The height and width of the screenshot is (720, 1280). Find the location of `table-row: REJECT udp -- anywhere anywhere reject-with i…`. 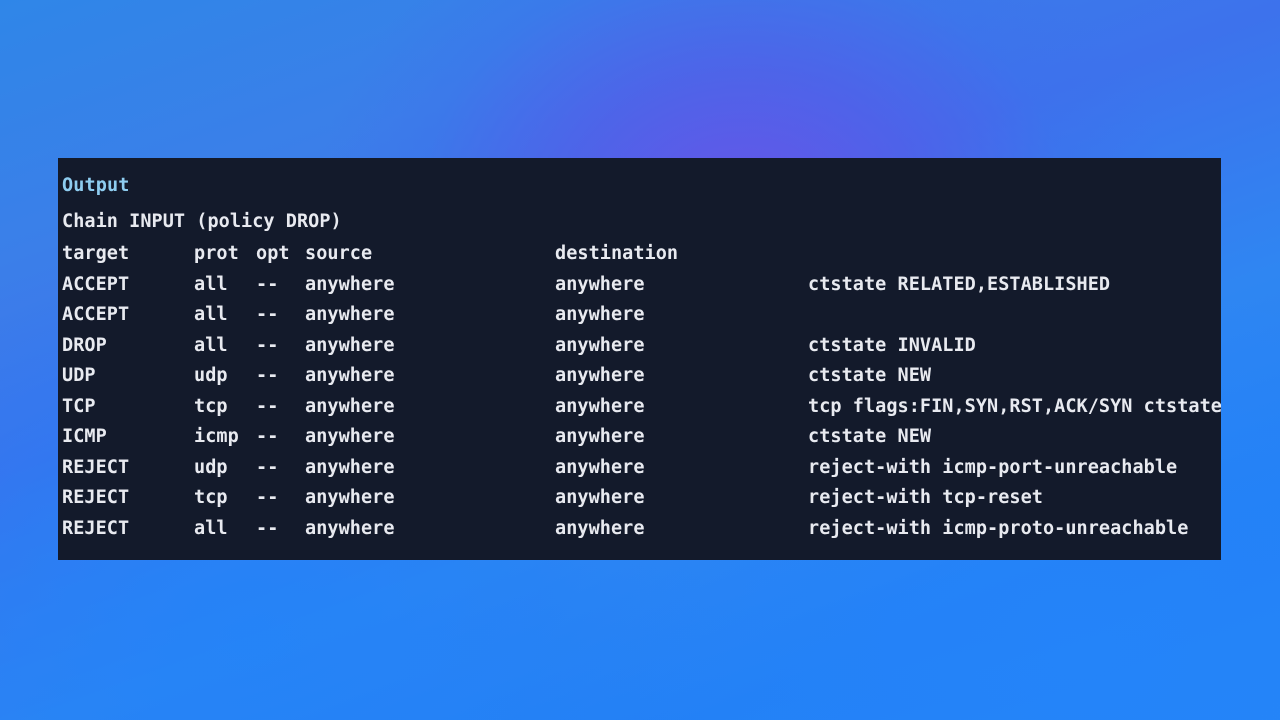

table-row: REJECT udp -- anywhere anywhere reject-with i… is located at coordinates (639, 471).